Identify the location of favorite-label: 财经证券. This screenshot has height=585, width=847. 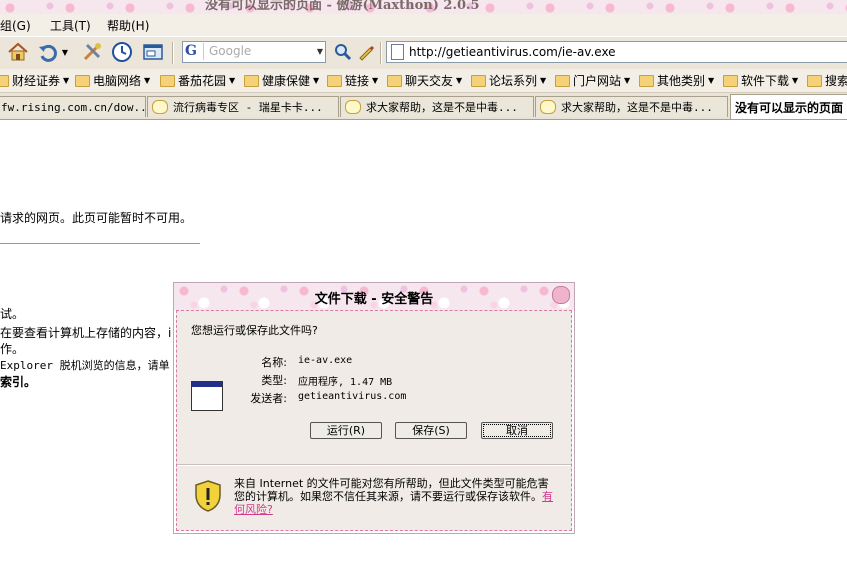
(36, 81).